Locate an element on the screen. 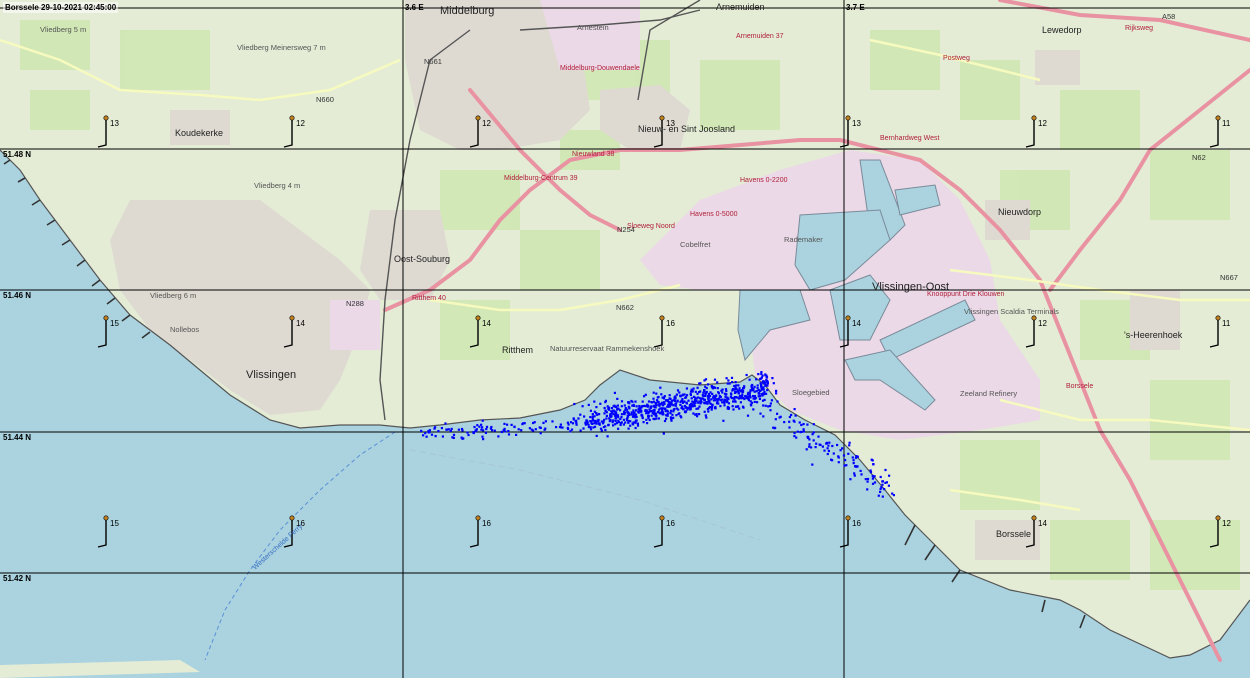  lat-label-51-46: 51.46 N is located at coordinates (17, 295).